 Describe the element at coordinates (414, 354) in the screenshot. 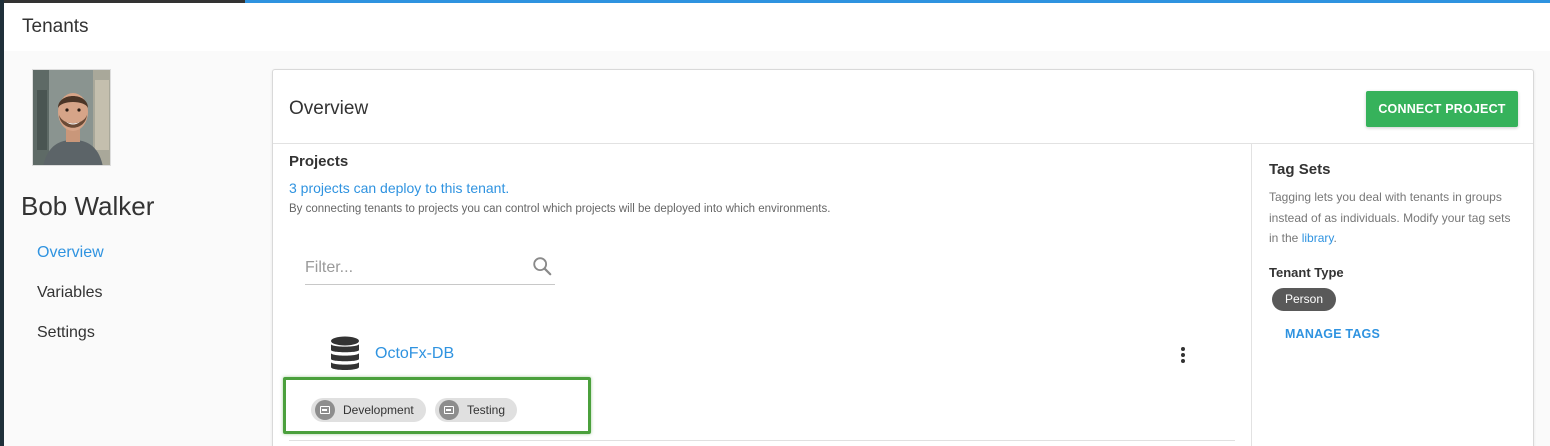

I see `project-name-link: OctoFx-DB` at that location.